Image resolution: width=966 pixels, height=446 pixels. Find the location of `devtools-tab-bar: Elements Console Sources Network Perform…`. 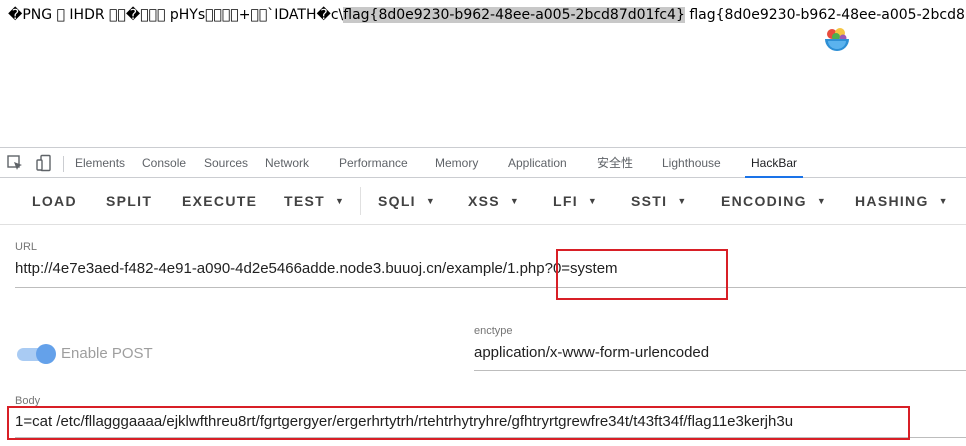

devtools-tab-bar: Elements Console Sources Network Perform… is located at coordinates (483, 162).